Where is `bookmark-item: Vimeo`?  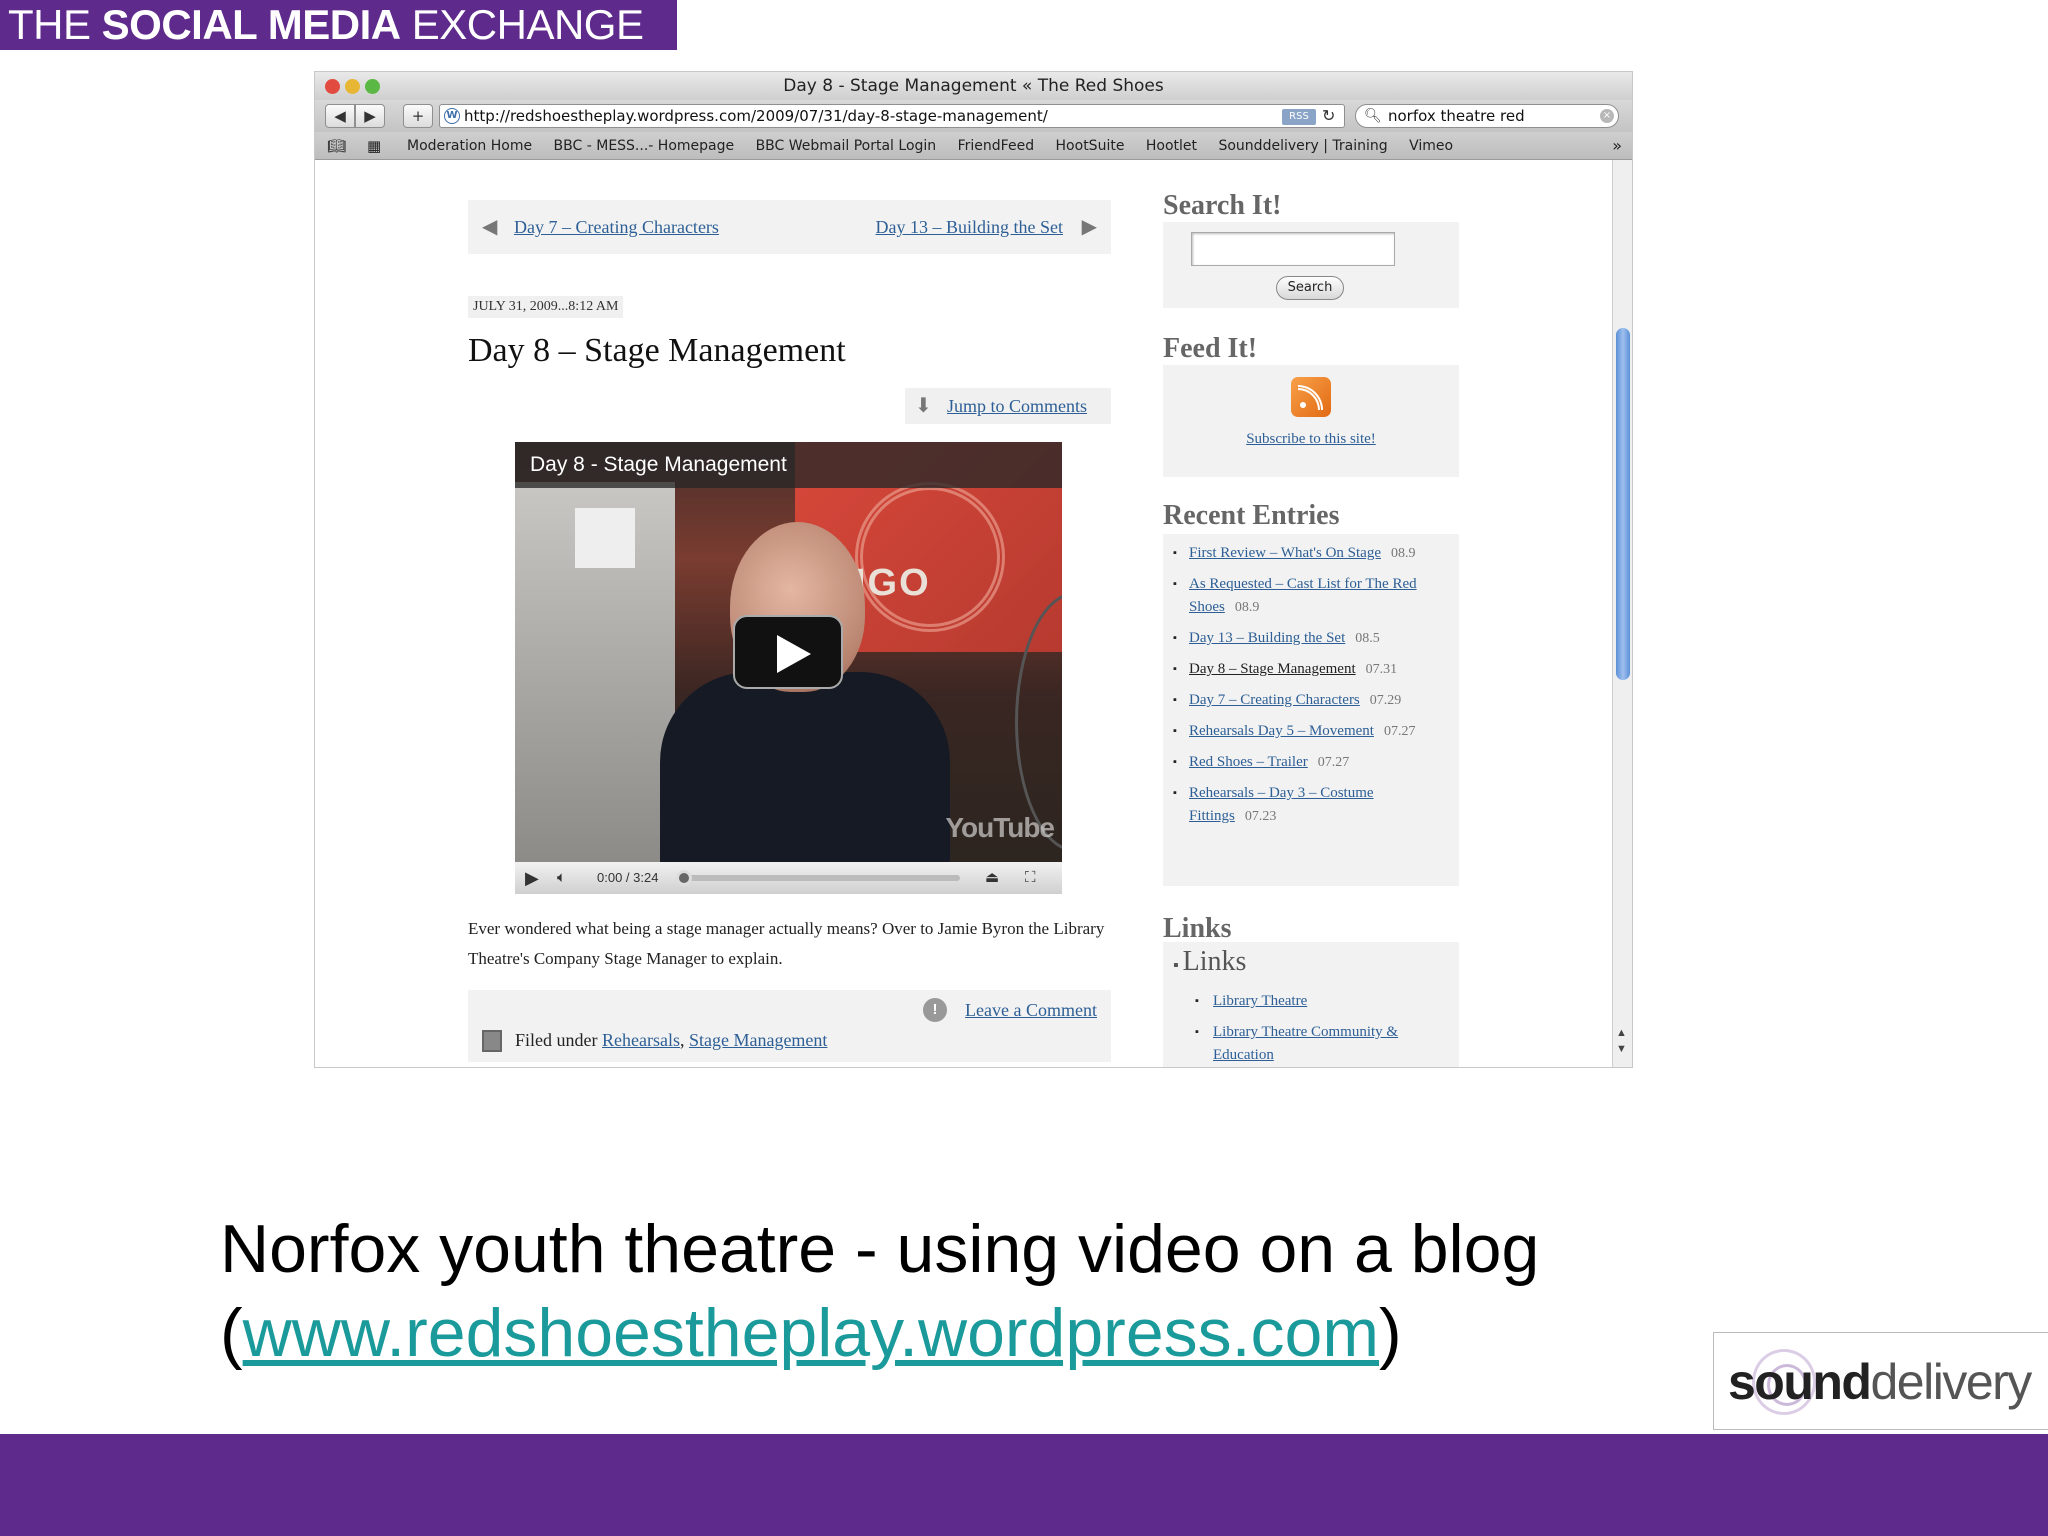
bookmark-item: Vimeo is located at coordinates (1431, 146).